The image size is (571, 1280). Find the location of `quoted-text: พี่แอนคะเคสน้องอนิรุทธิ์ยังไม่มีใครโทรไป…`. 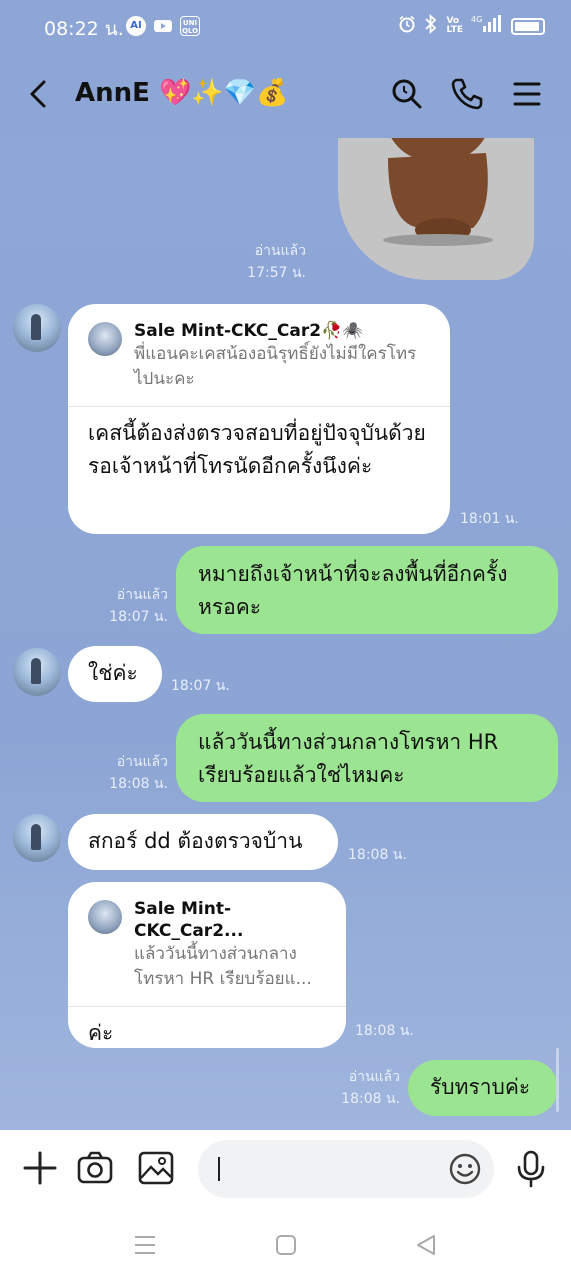

quoted-text: พี่แอนคะเคสน้องอนิรุทธิ์ยังไม่มีใครโทรไป… is located at coordinates (275, 366).